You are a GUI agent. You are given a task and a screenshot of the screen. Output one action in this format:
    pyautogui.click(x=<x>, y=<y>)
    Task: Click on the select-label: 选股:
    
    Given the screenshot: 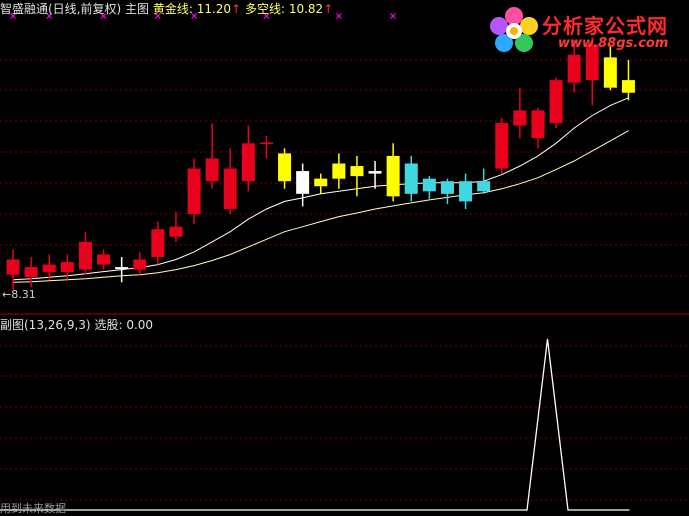 What is the action you would take?
    pyautogui.click(x=108, y=325)
    